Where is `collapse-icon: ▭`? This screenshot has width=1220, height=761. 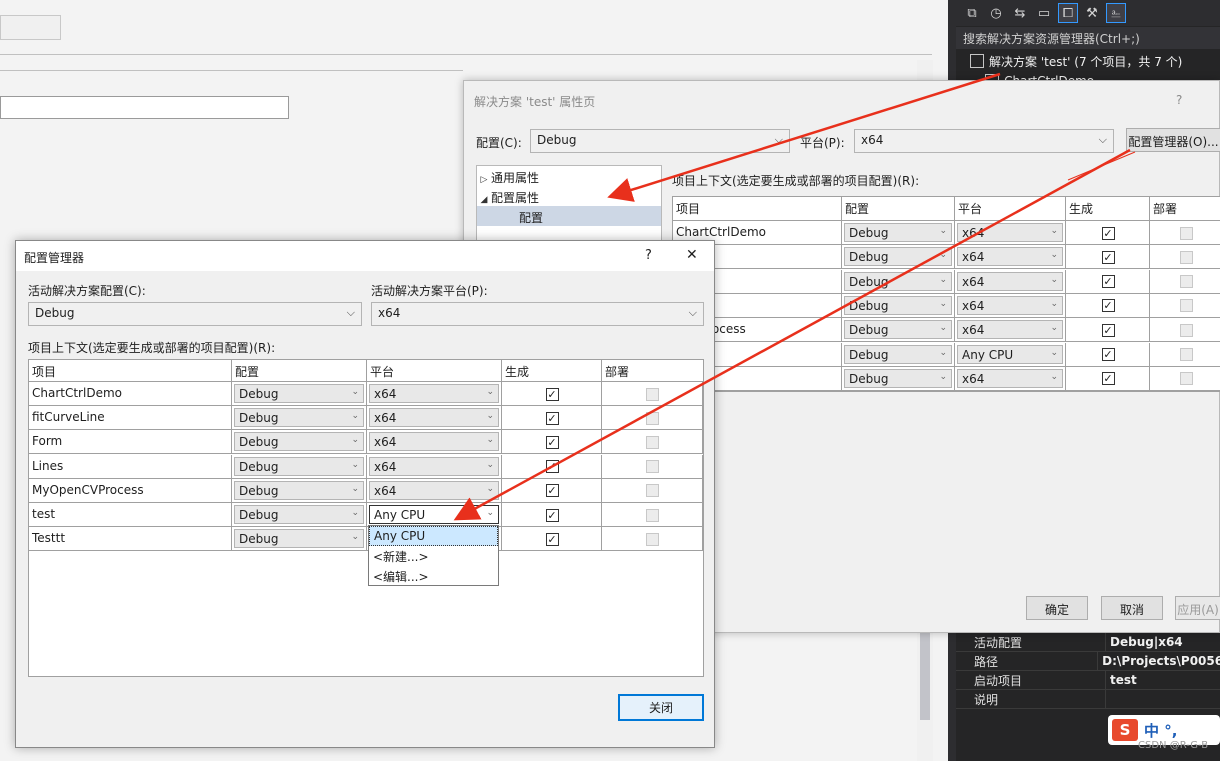 collapse-icon: ▭ is located at coordinates (1044, 13).